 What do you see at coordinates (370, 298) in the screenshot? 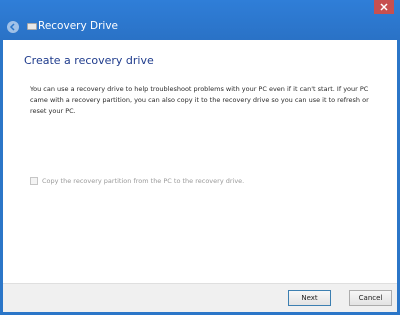
I see `cancel-button: Cancel` at bounding box center [370, 298].